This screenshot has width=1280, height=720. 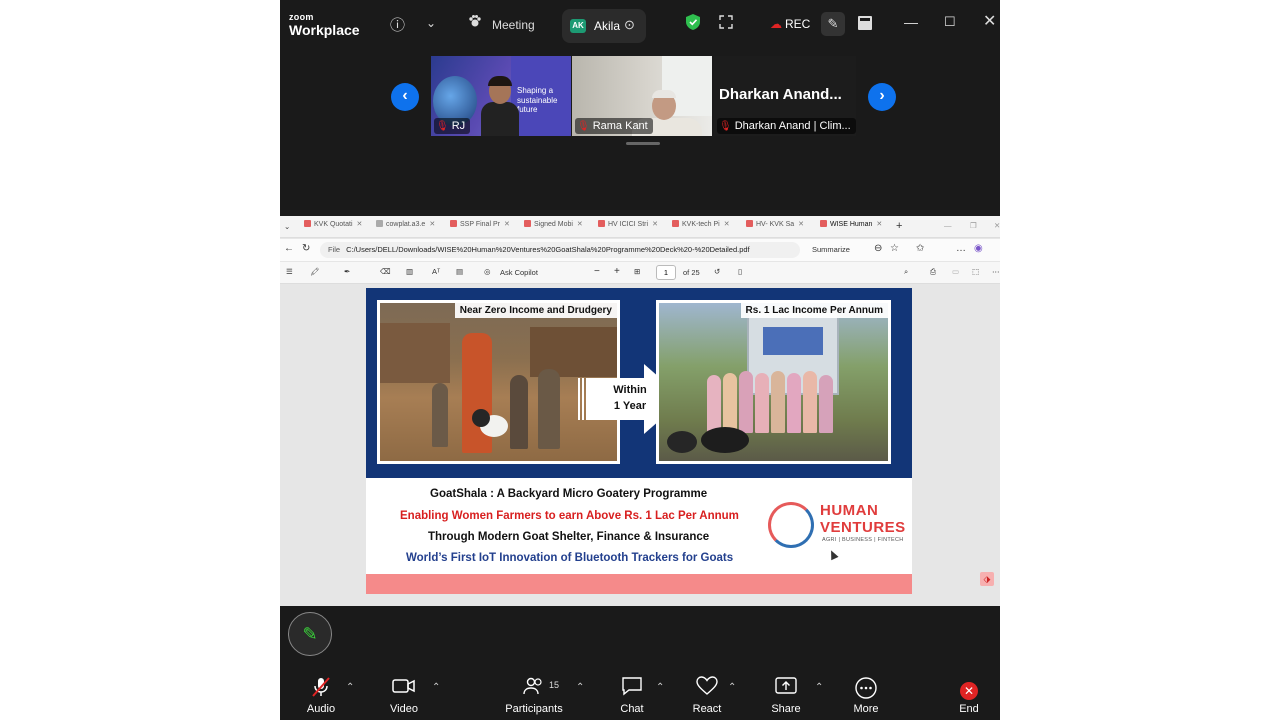 What do you see at coordinates (500, 106) in the screenshot?
I see `participant-video` at bounding box center [500, 106].